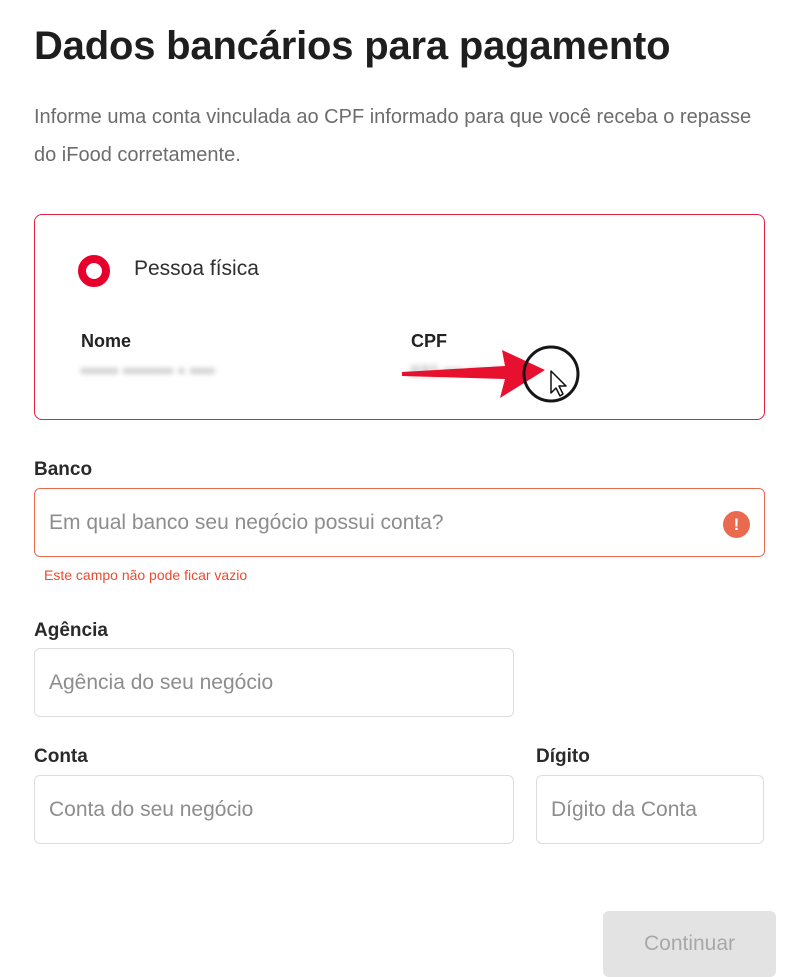  I want to click on error-icon: !, so click(736, 524).